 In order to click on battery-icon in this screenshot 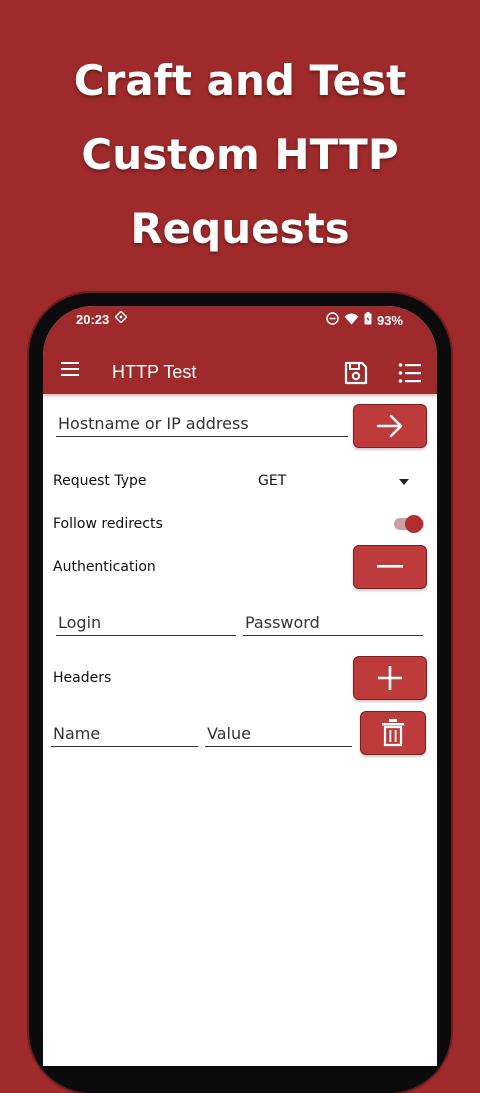, I will do `click(368, 320)`.